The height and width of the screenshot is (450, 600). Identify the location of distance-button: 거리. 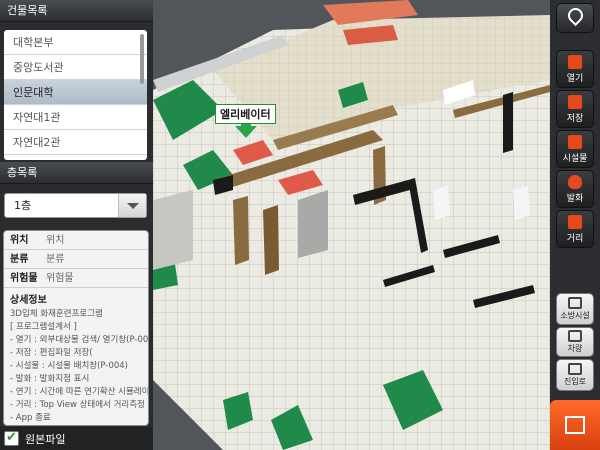
(575, 229).